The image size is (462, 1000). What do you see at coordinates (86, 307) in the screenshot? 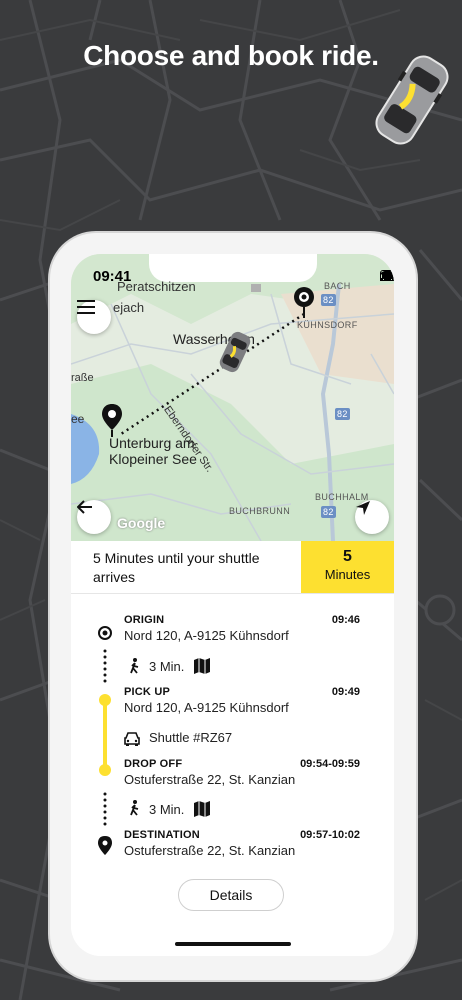
I see `hamburger-icon` at bounding box center [86, 307].